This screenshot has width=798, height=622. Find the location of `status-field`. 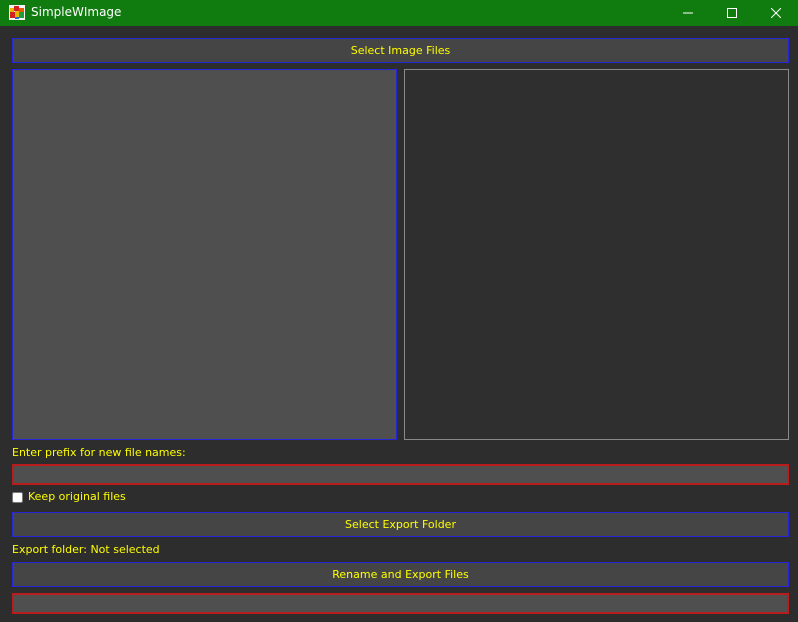

status-field is located at coordinates (400, 603).